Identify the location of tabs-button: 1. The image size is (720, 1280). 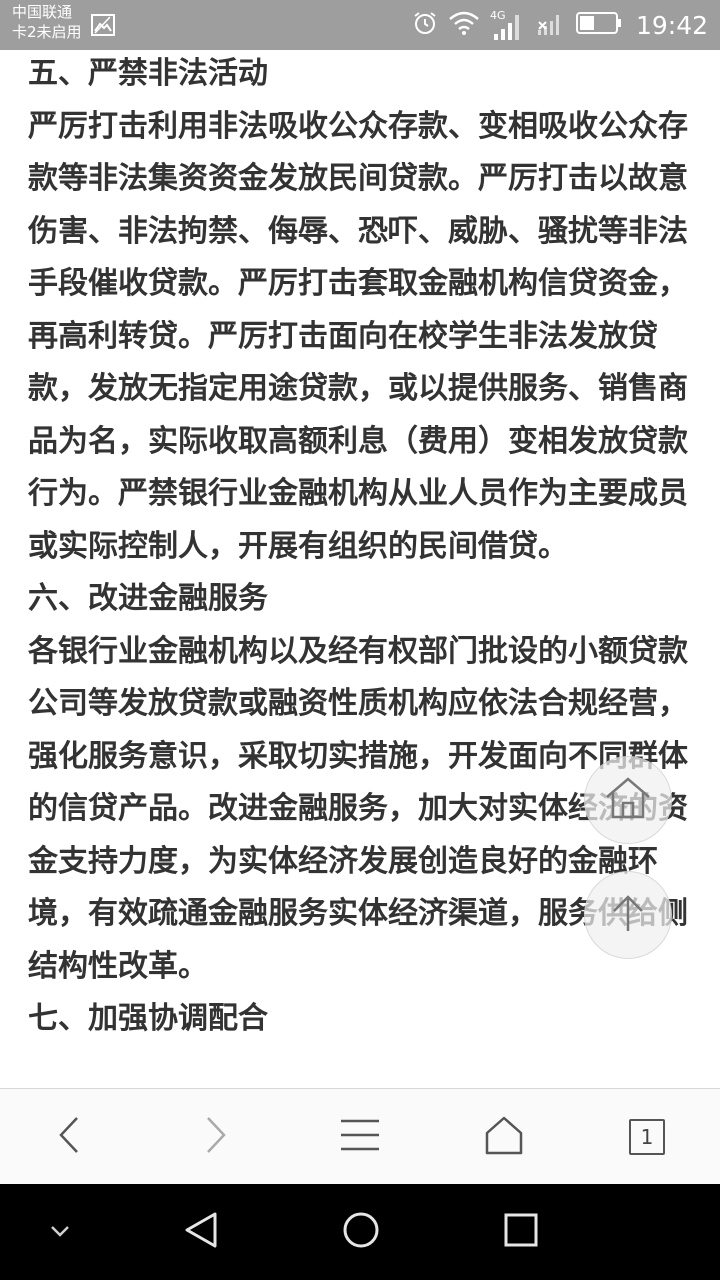
(647, 1137).